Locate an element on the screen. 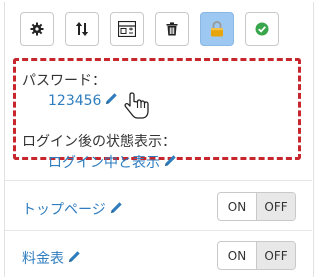 The width and height of the screenshot is (320, 277). price-list-off-button: OFF is located at coordinates (275, 255).